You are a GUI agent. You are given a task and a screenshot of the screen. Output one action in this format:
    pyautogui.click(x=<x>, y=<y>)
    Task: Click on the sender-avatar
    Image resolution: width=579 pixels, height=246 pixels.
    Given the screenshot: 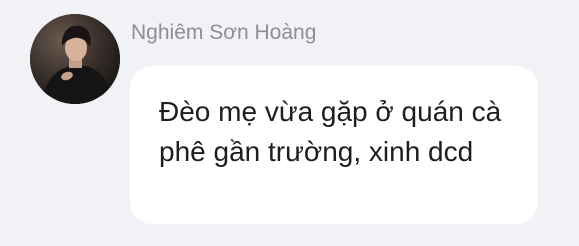 What is the action you would take?
    pyautogui.click(x=75, y=59)
    